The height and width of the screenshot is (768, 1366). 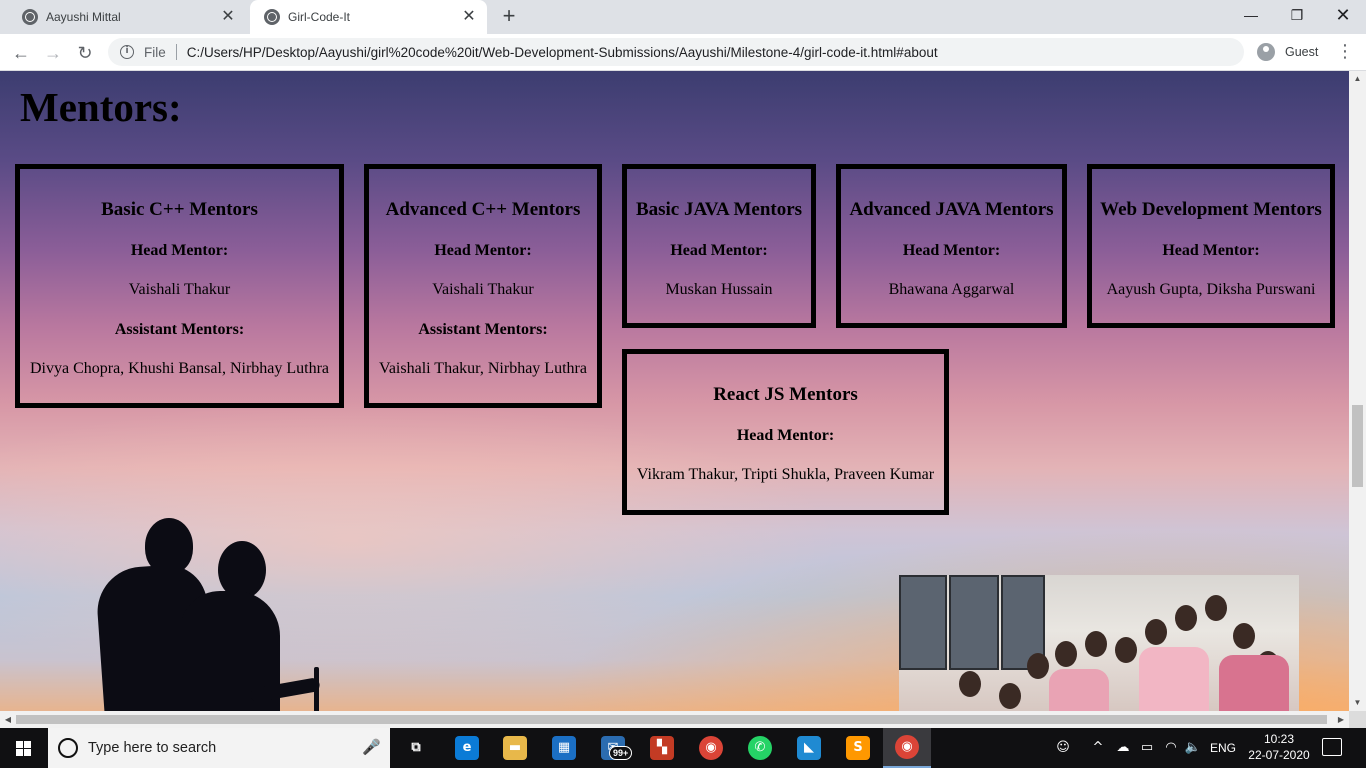 What do you see at coordinates (152, 748) in the screenshot?
I see `search-placeholder: Type here to search` at bounding box center [152, 748].